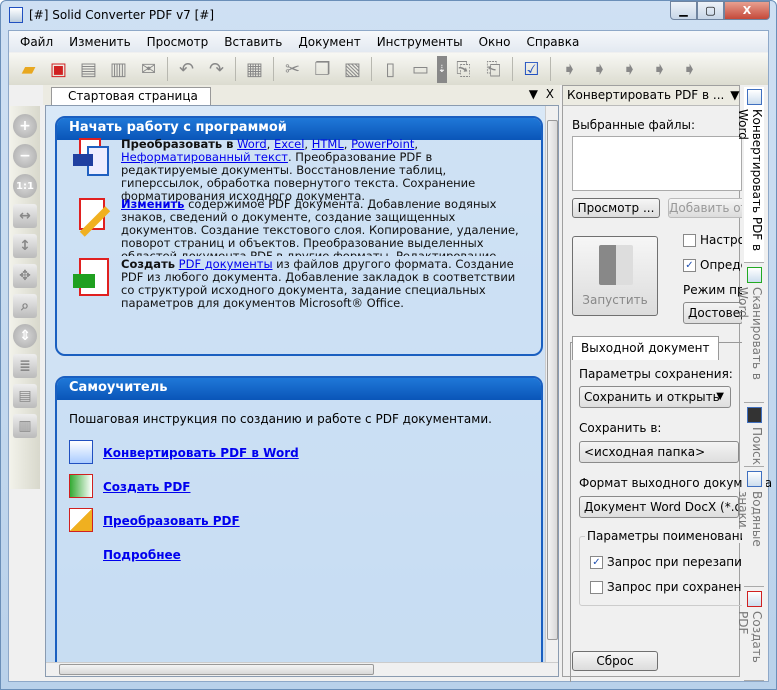  What do you see at coordinates (171, 521) in the screenshot?
I see `tutorial-link-edit-pdf: Преобразовать PDF` at bounding box center [171, 521].